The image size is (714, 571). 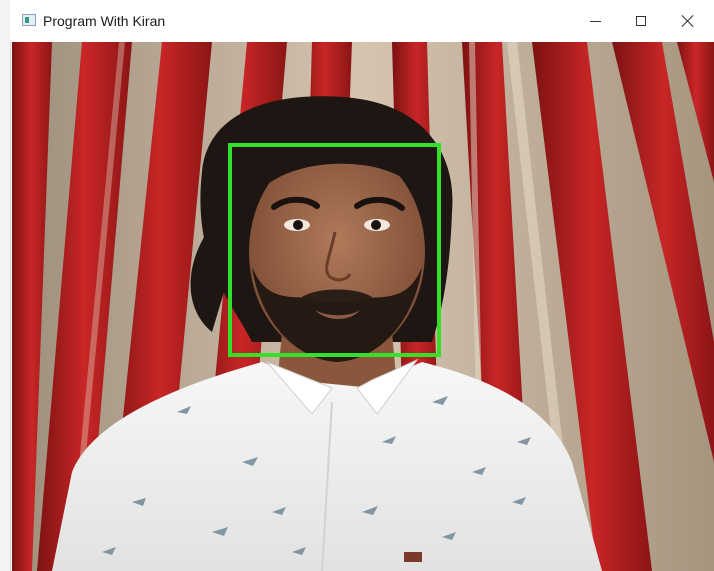 I want to click on window-title: Program With Kiran, so click(x=104, y=21).